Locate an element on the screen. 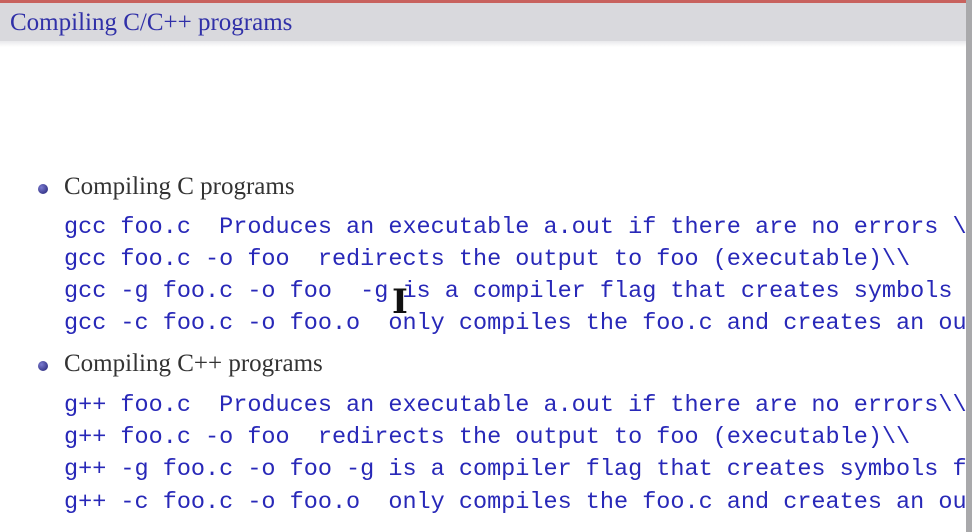  section-heading-cpp: Compiling C++ programs is located at coordinates (193, 363).